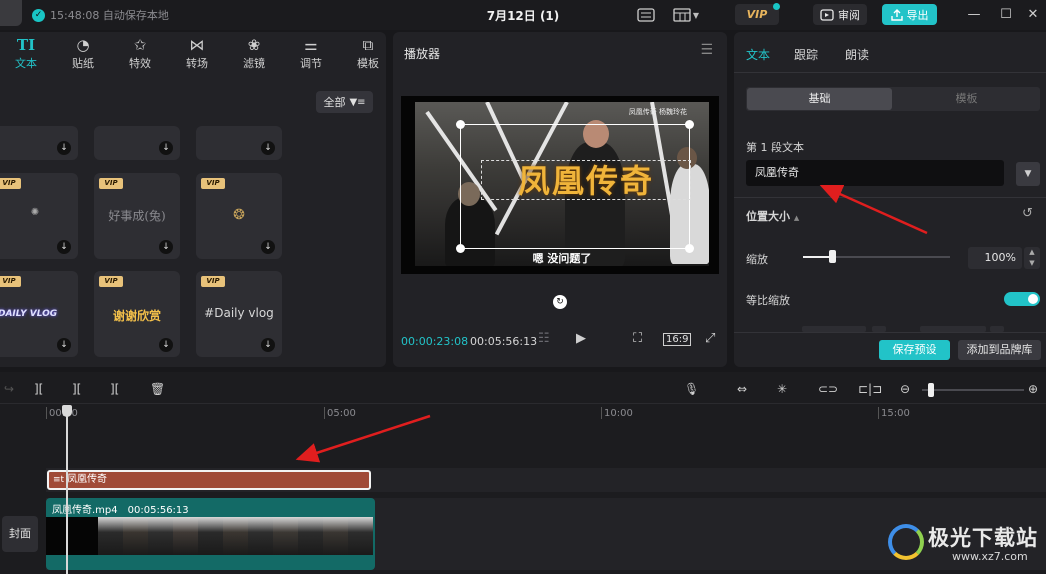  I want to click on cover-button: 封面, so click(20, 534).